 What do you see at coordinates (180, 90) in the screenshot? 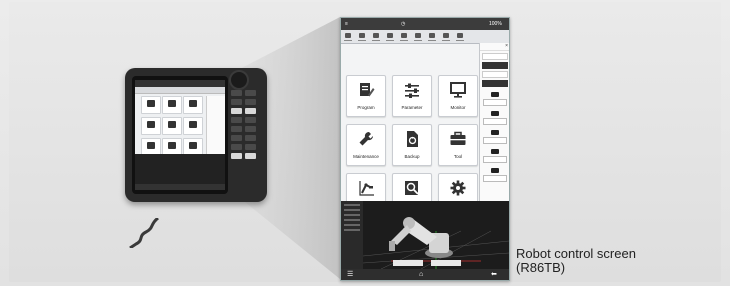
I see `mini-toolbar` at bounding box center [180, 90].